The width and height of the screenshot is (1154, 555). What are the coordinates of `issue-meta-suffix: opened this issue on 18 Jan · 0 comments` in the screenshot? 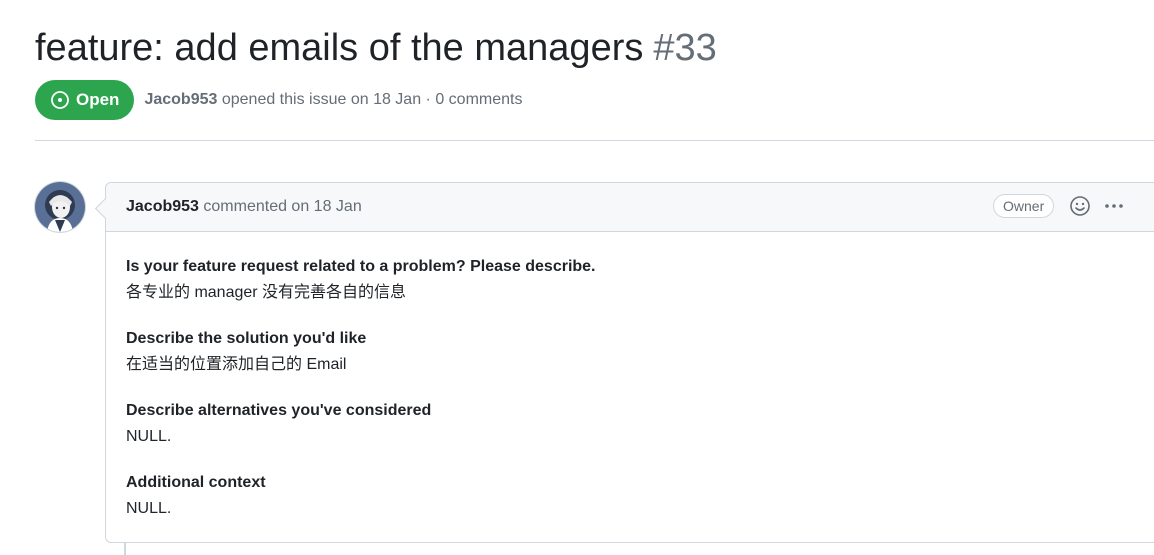 It's located at (372, 99).